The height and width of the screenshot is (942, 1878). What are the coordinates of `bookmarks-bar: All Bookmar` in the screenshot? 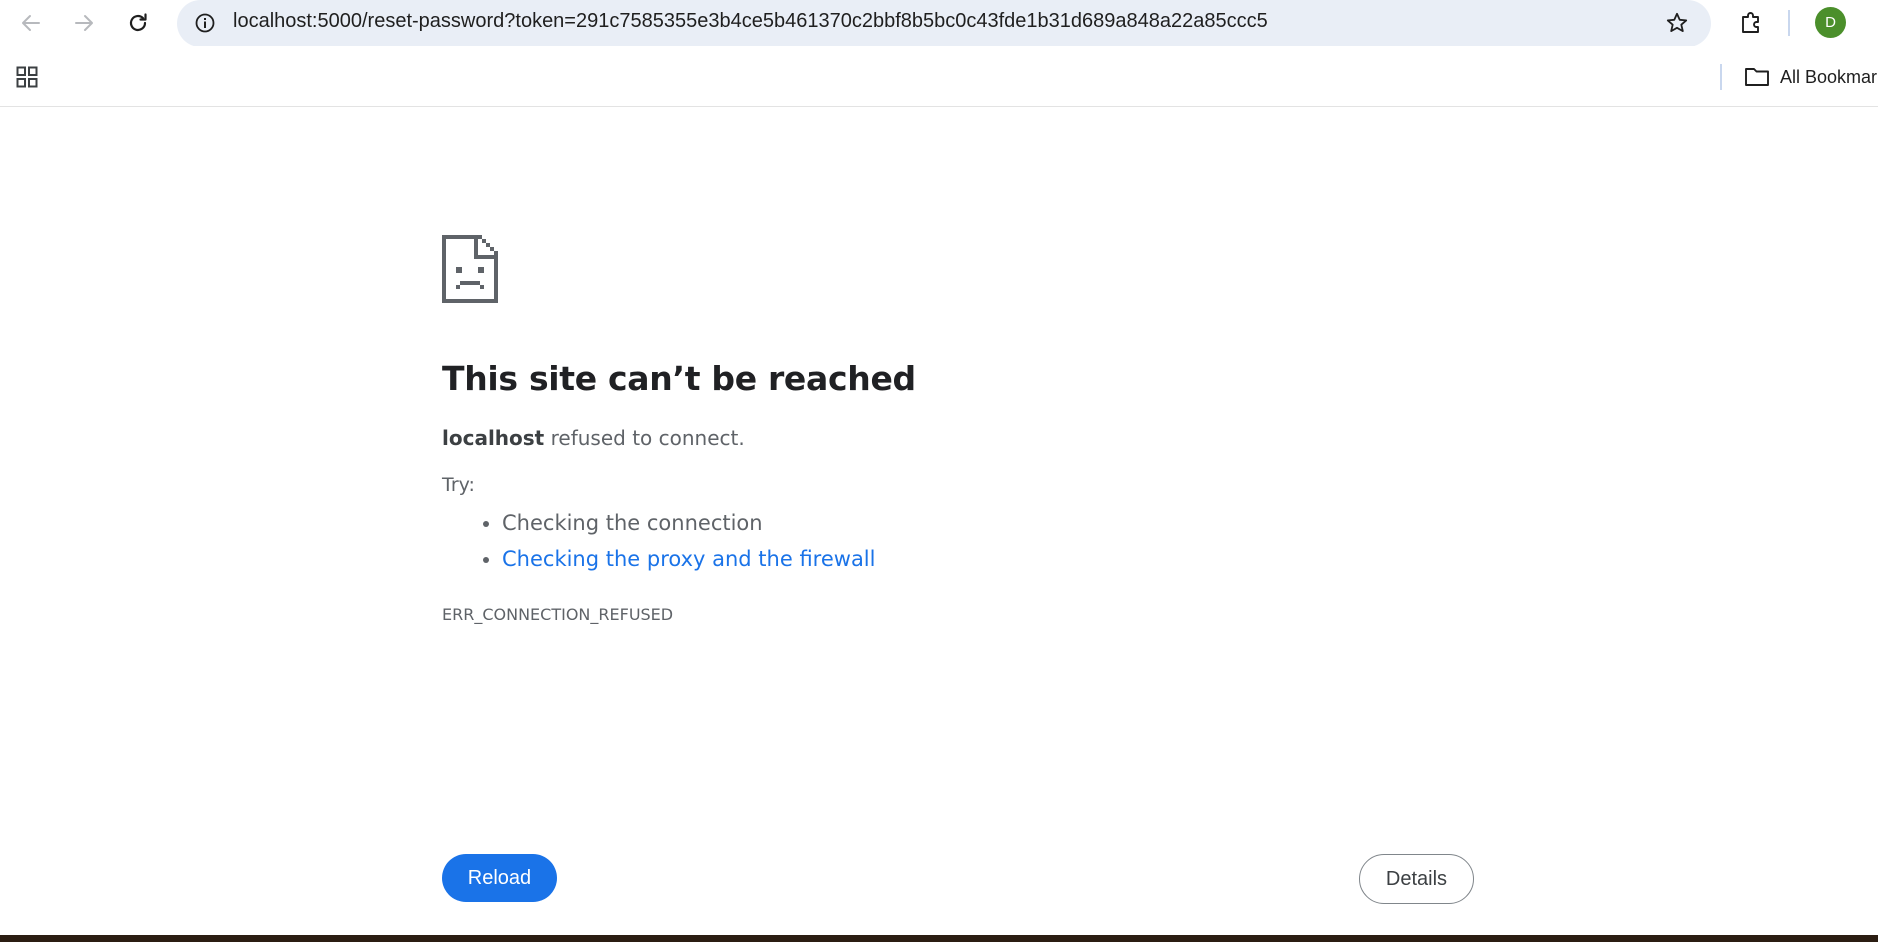 It's located at (939, 76).